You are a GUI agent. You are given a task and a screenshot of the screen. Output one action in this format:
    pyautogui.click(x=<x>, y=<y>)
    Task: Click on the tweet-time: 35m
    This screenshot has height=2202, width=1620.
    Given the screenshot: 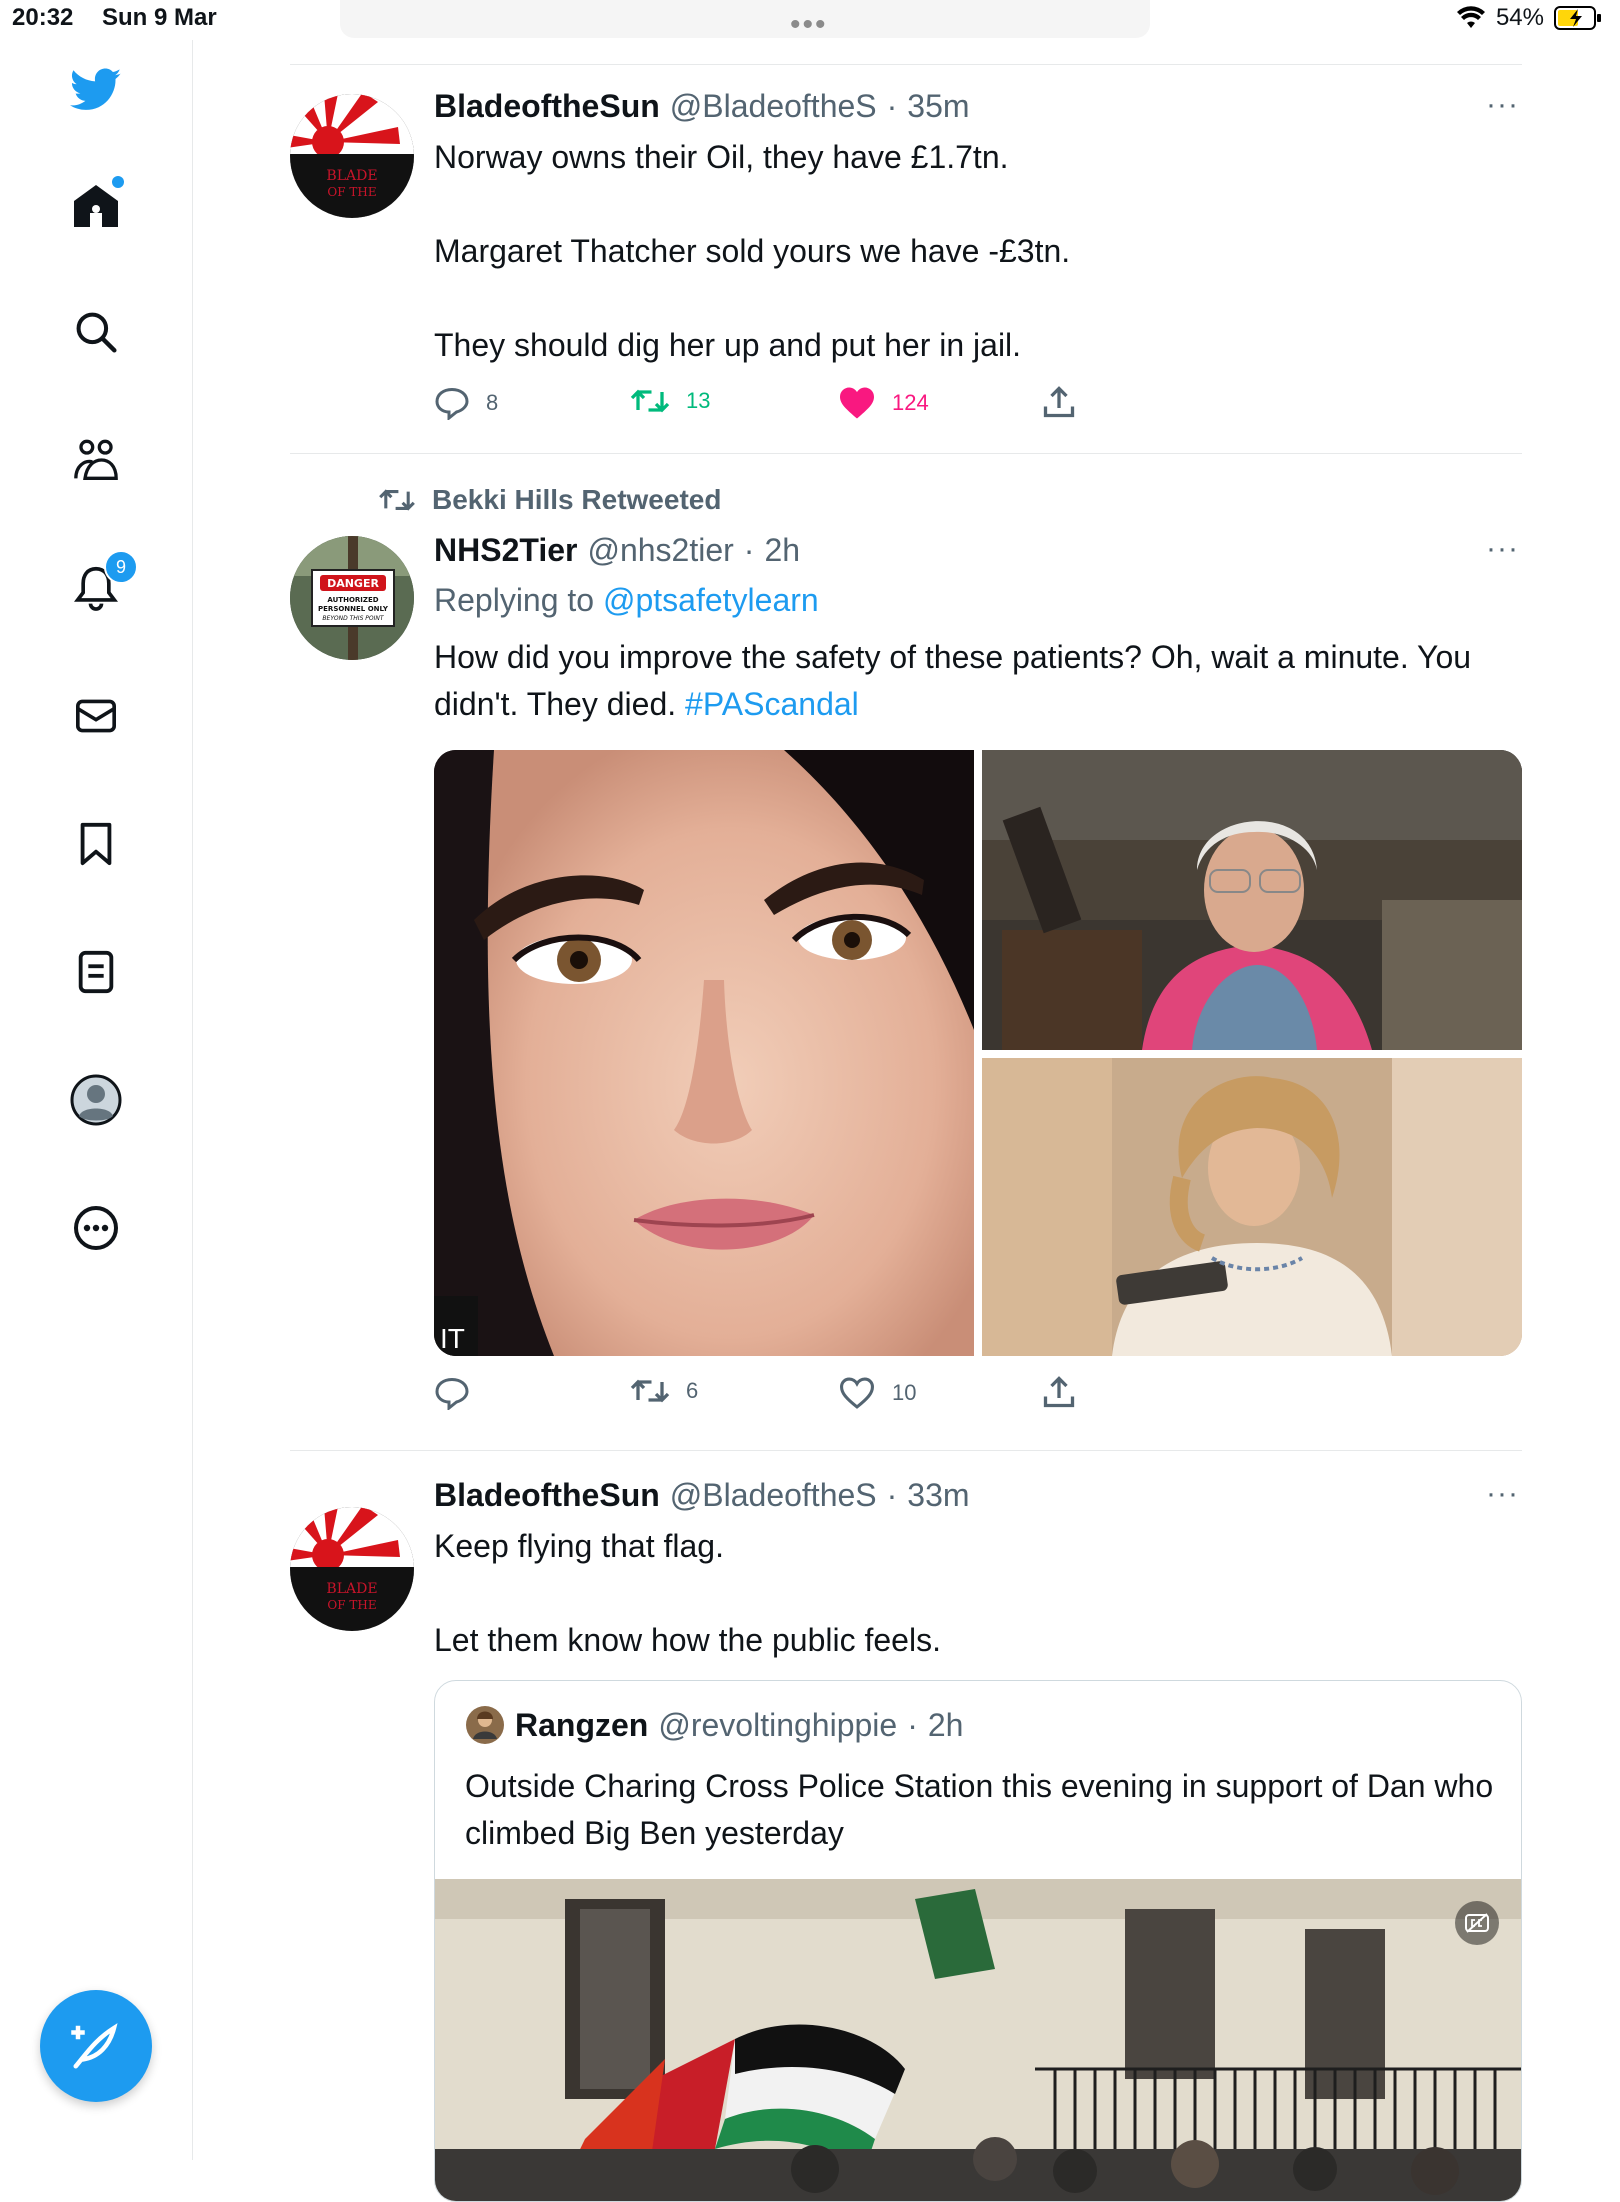 What is the action you would take?
    pyautogui.click(x=938, y=106)
    